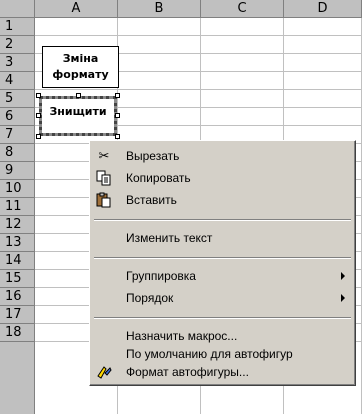 This screenshot has width=362, height=414. I want to click on row-header-10: 10, so click(17, 189).